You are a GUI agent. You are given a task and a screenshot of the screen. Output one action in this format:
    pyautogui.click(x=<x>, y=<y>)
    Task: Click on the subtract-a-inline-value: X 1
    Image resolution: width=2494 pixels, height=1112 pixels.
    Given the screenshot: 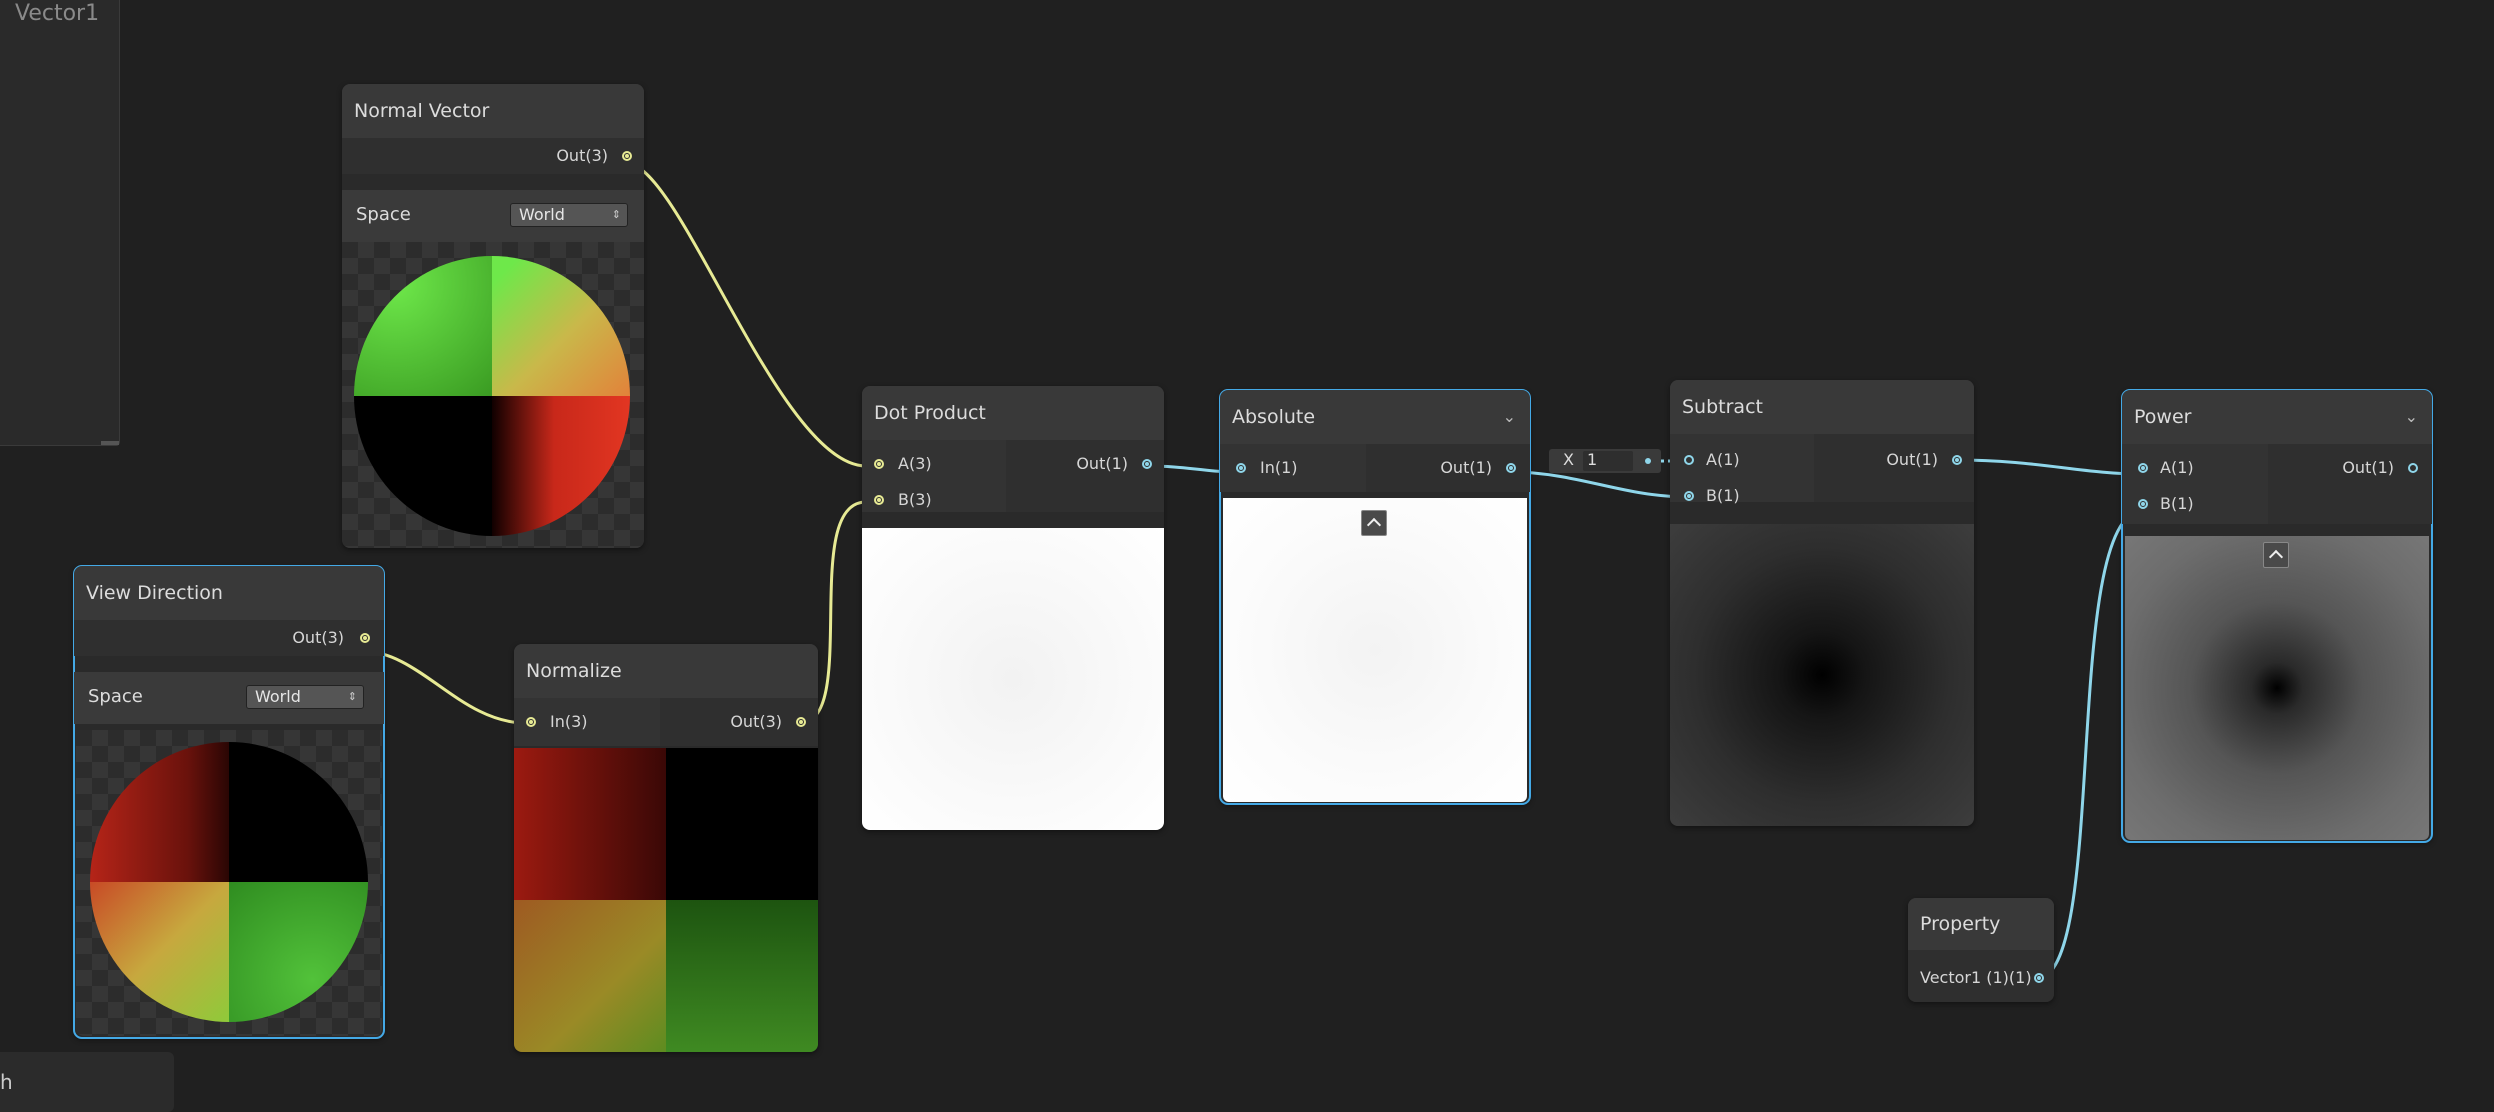 What is the action you would take?
    pyautogui.click(x=1605, y=461)
    